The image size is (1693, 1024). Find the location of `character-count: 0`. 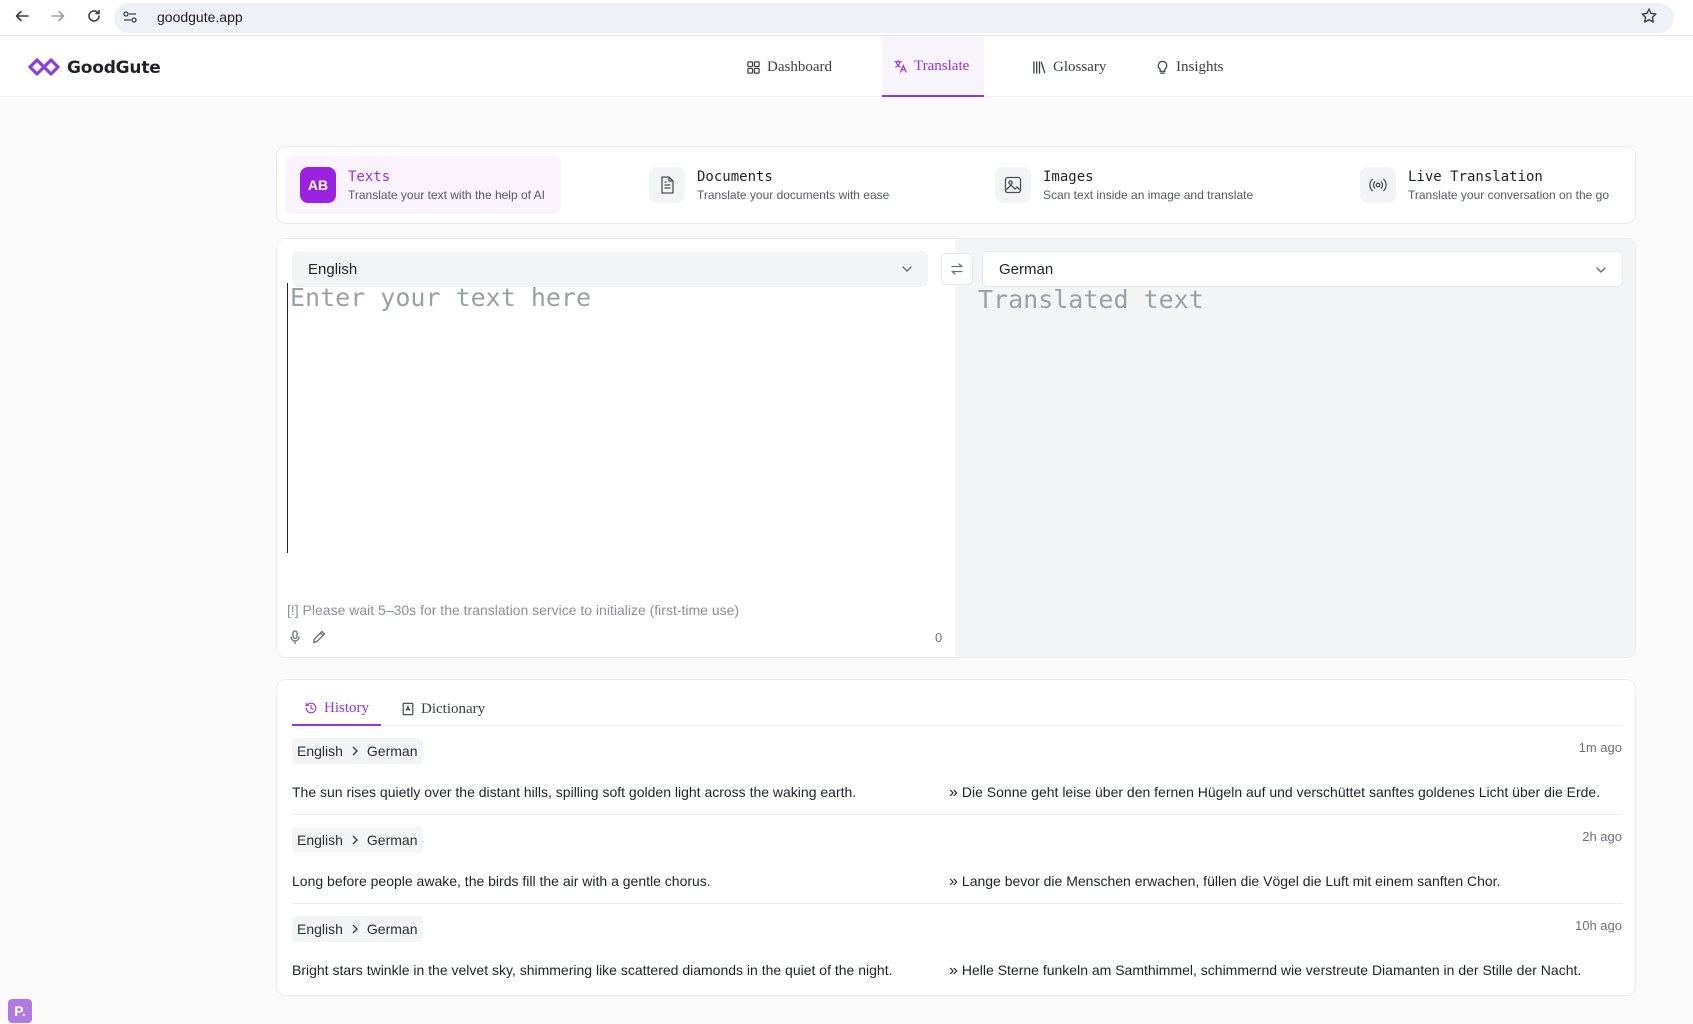

character-count: 0 is located at coordinates (939, 637).